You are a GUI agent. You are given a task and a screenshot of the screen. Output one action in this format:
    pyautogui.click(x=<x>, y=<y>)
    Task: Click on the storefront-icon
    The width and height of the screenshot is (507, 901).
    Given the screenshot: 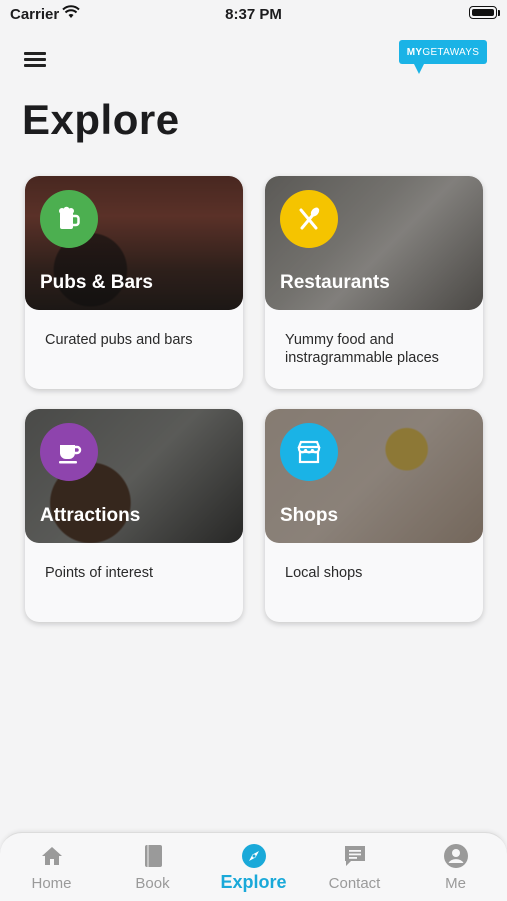 What is the action you would take?
    pyautogui.click(x=309, y=452)
    